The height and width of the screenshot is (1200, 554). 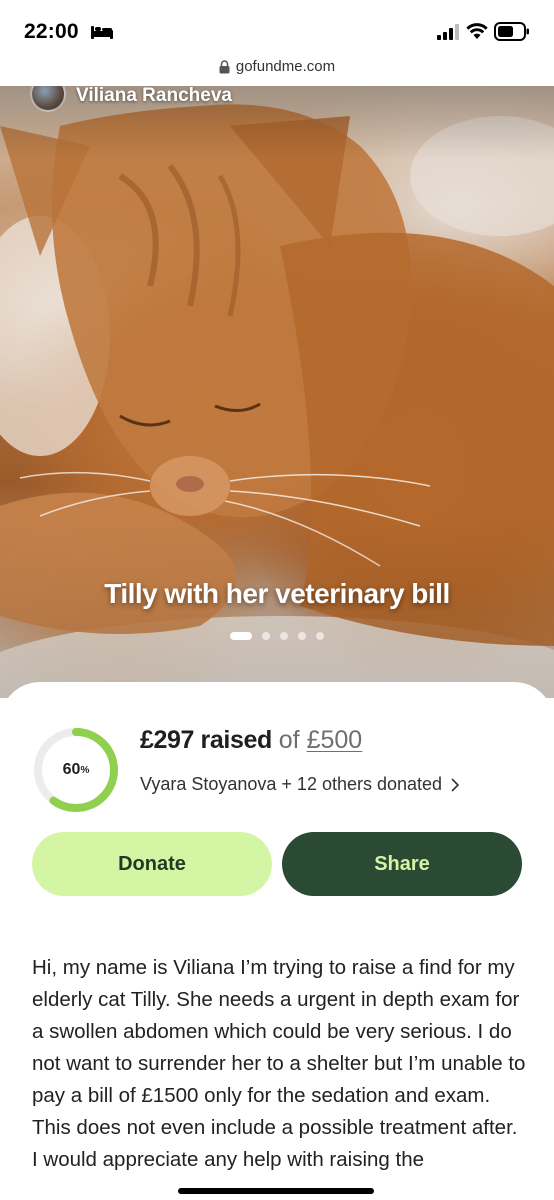 I want to click on address-bar: gofundme.com, so click(x=277, y=71).